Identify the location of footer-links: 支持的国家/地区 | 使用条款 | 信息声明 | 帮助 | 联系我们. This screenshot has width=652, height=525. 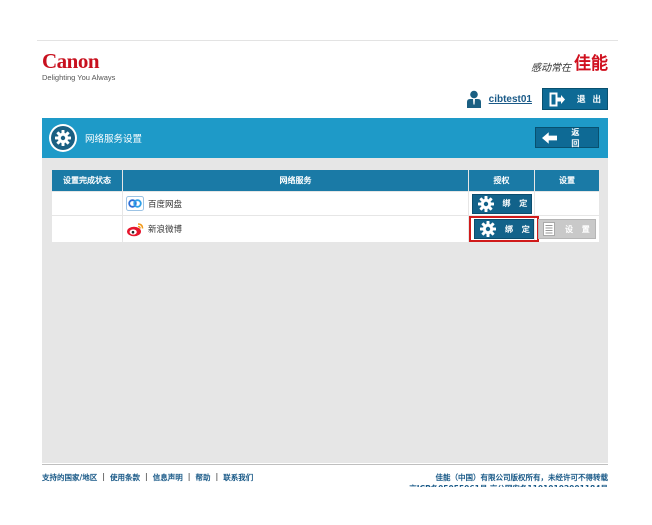
(147, 477).